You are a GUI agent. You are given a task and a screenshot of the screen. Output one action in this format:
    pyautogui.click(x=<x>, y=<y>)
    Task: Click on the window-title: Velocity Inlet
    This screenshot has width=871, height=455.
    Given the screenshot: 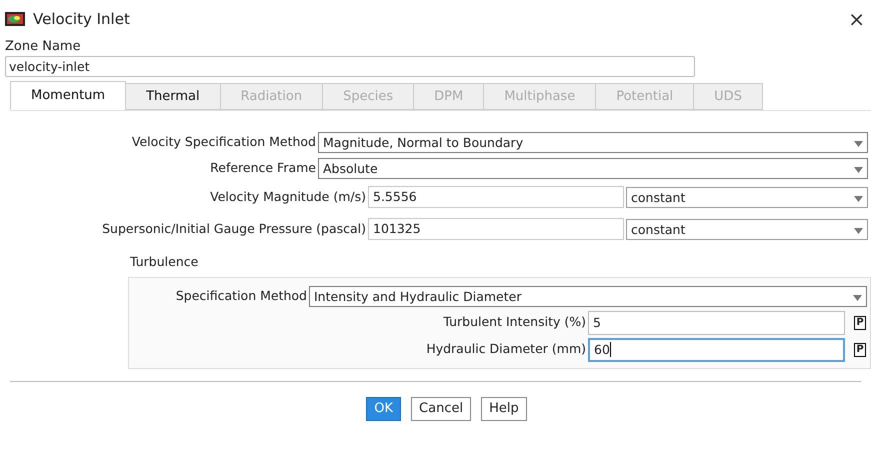 What is the action you would take?
    pyautogui.click(x=81, y=19)
    